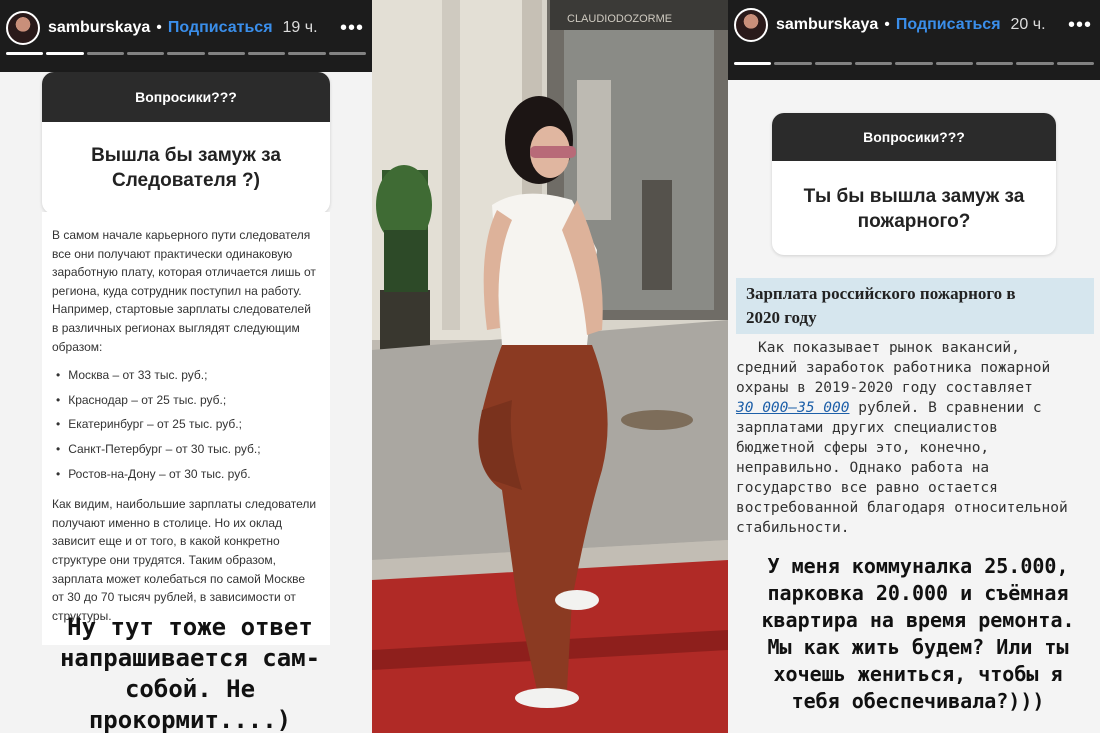 The width and height of the screenshot is (1100, 733). Describe the element at coordinates (793, 408) in the screenshot. I see `salary-link: 30 000–35 000` at that location.